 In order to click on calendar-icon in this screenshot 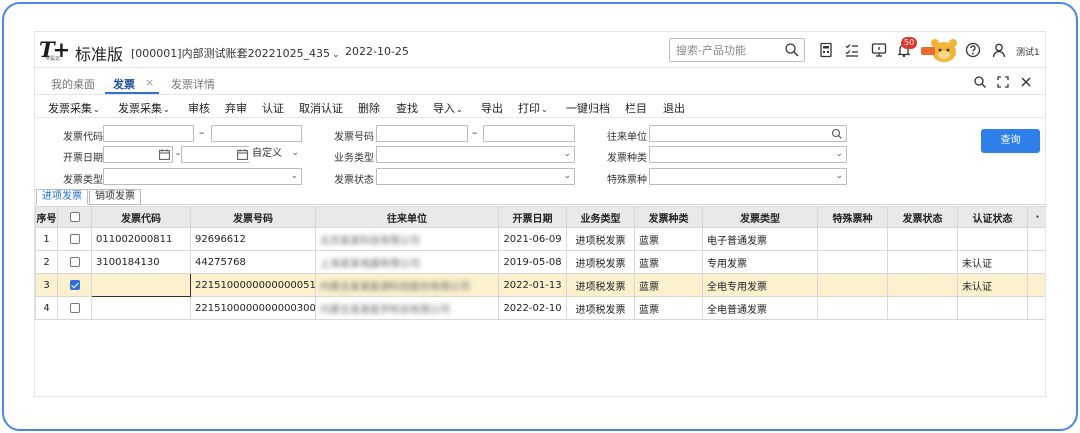, I will do `click(242, 154)`.